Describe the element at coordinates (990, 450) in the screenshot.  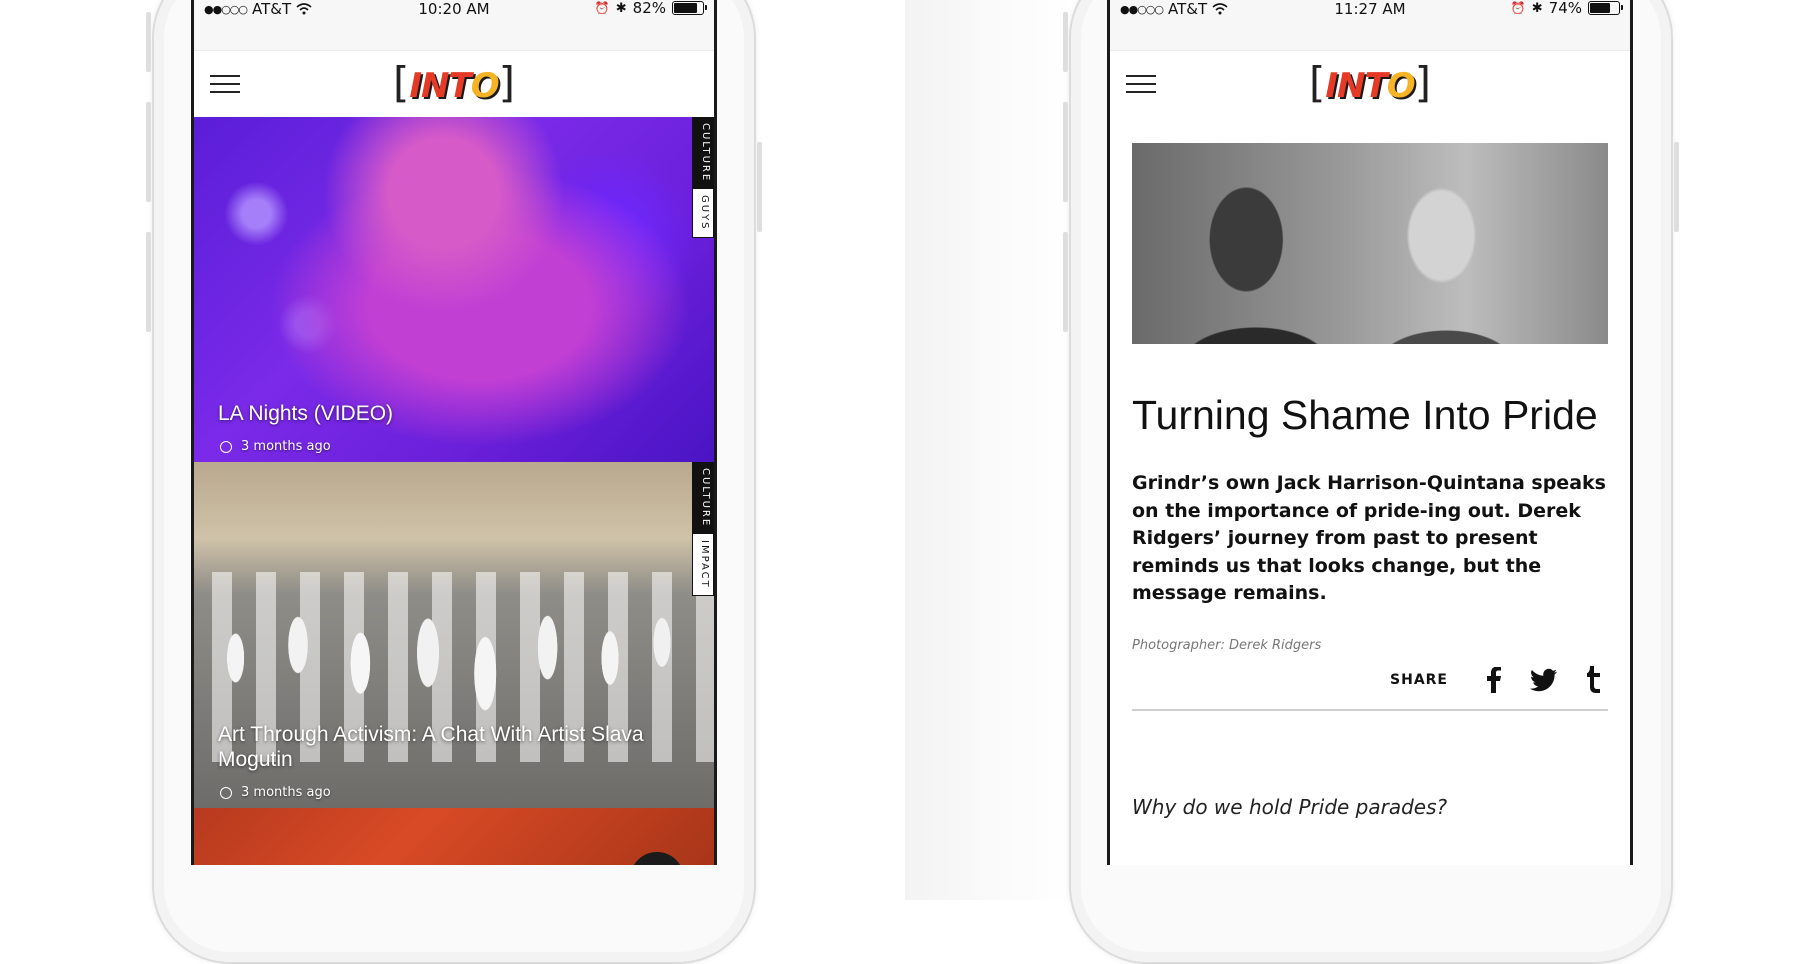
I see `background-shadow` at that location.